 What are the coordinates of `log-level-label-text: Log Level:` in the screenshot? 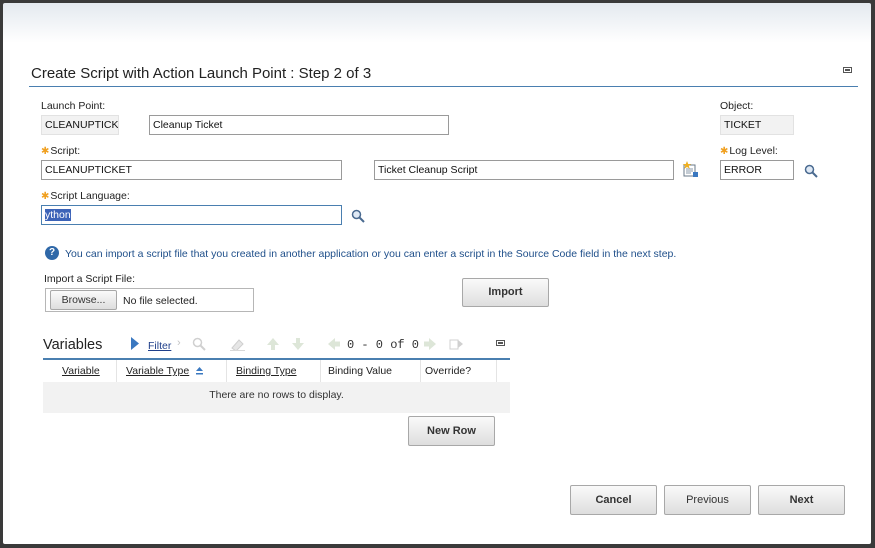 It's located at (753, 151).